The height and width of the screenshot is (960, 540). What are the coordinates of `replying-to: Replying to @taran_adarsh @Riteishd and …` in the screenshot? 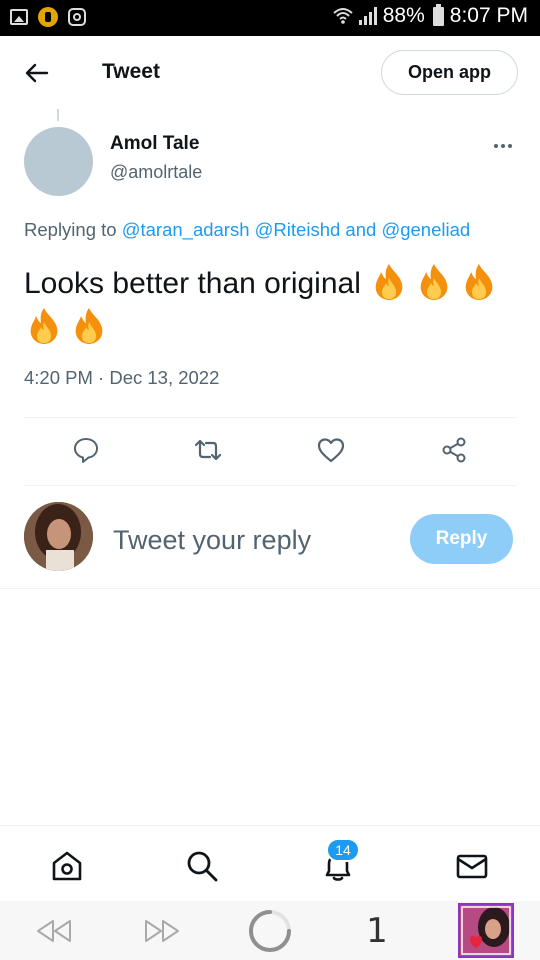 It's located at (247, 230).